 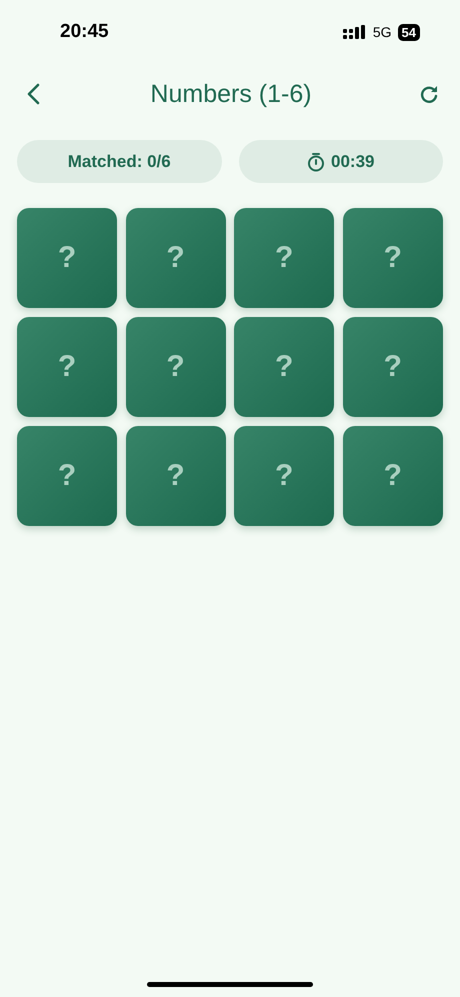 What do you see at coordinates (409, 32) in the screenshot?
I see `battery-level: 54` at bounding box center [409, 32].